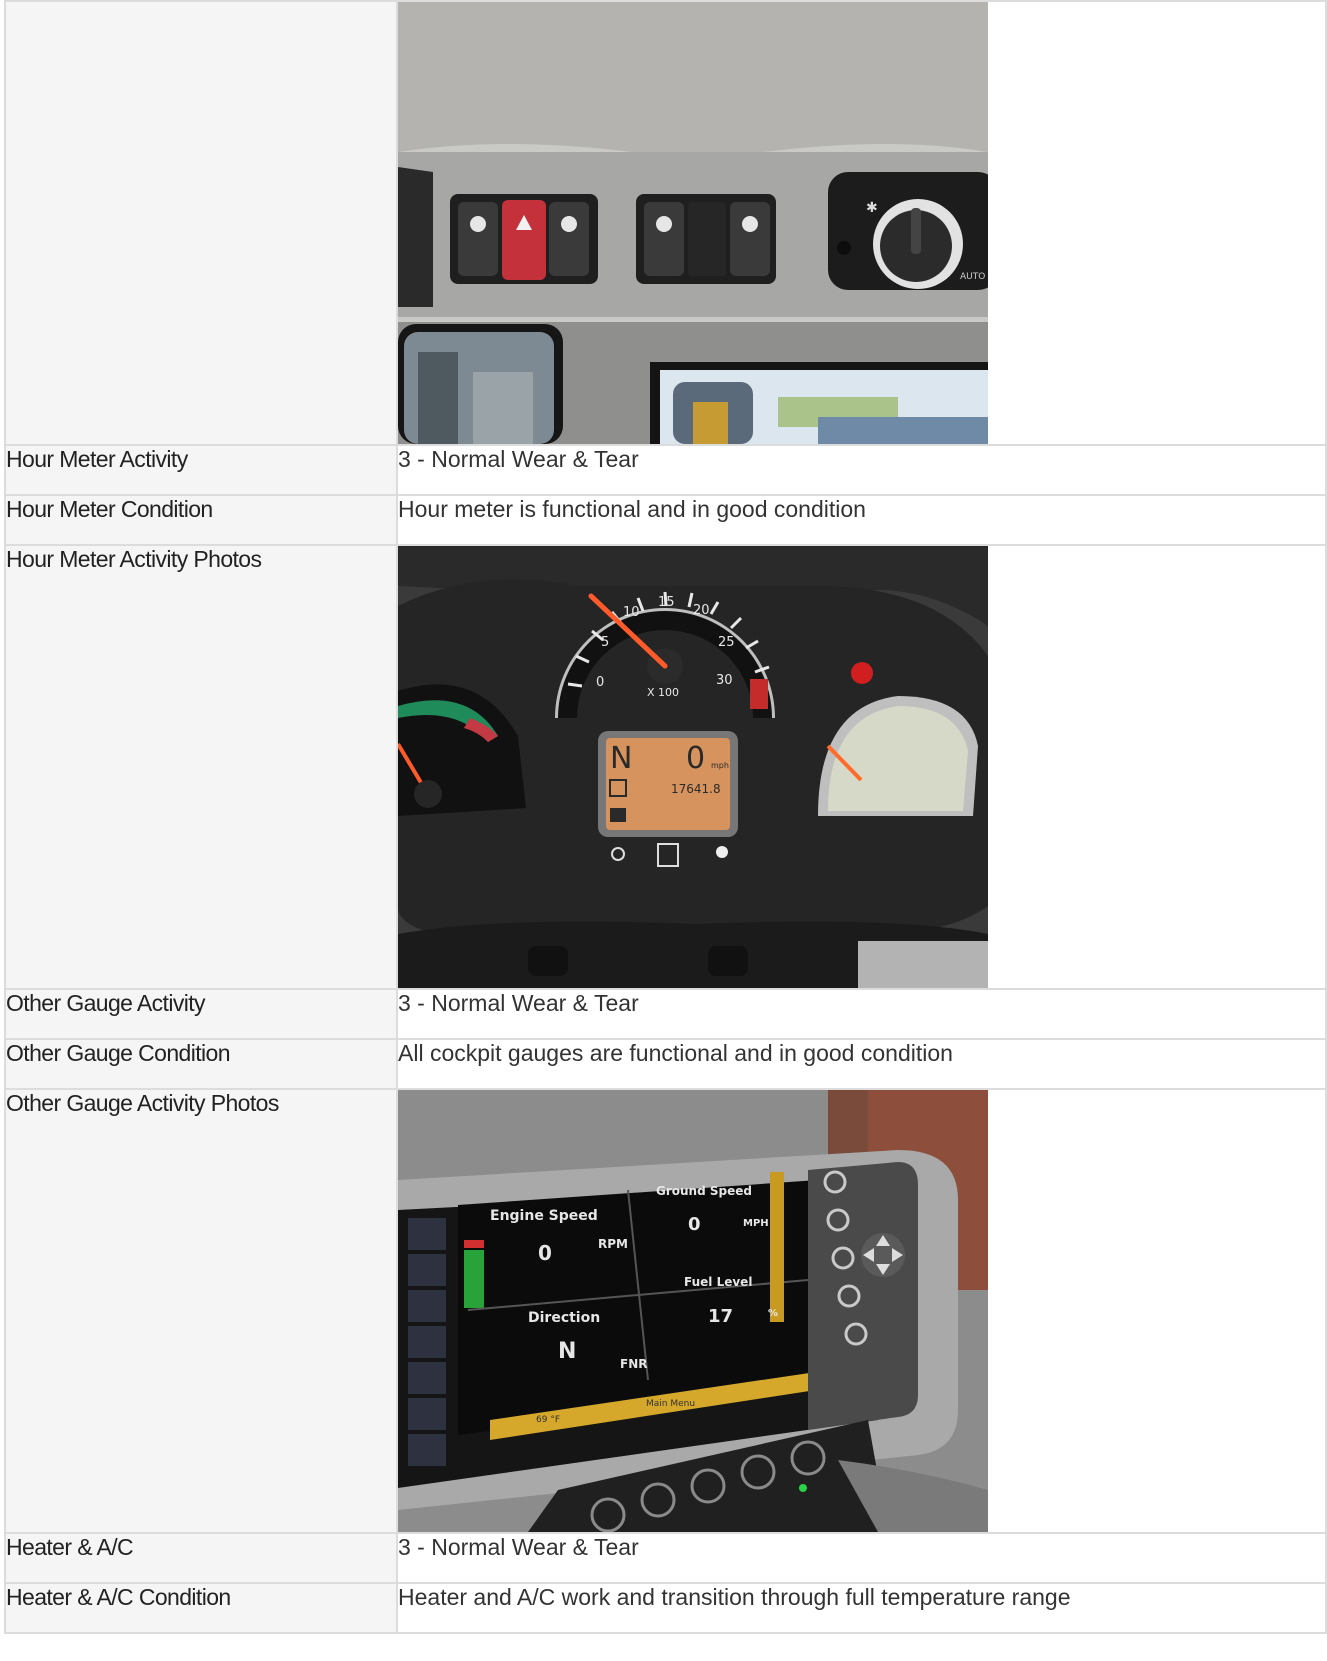 The height and width of the screenshot is (1661, 1327). I want to click on row-label-cell: Other Gauge Activity Photos, so click(201, 1311).